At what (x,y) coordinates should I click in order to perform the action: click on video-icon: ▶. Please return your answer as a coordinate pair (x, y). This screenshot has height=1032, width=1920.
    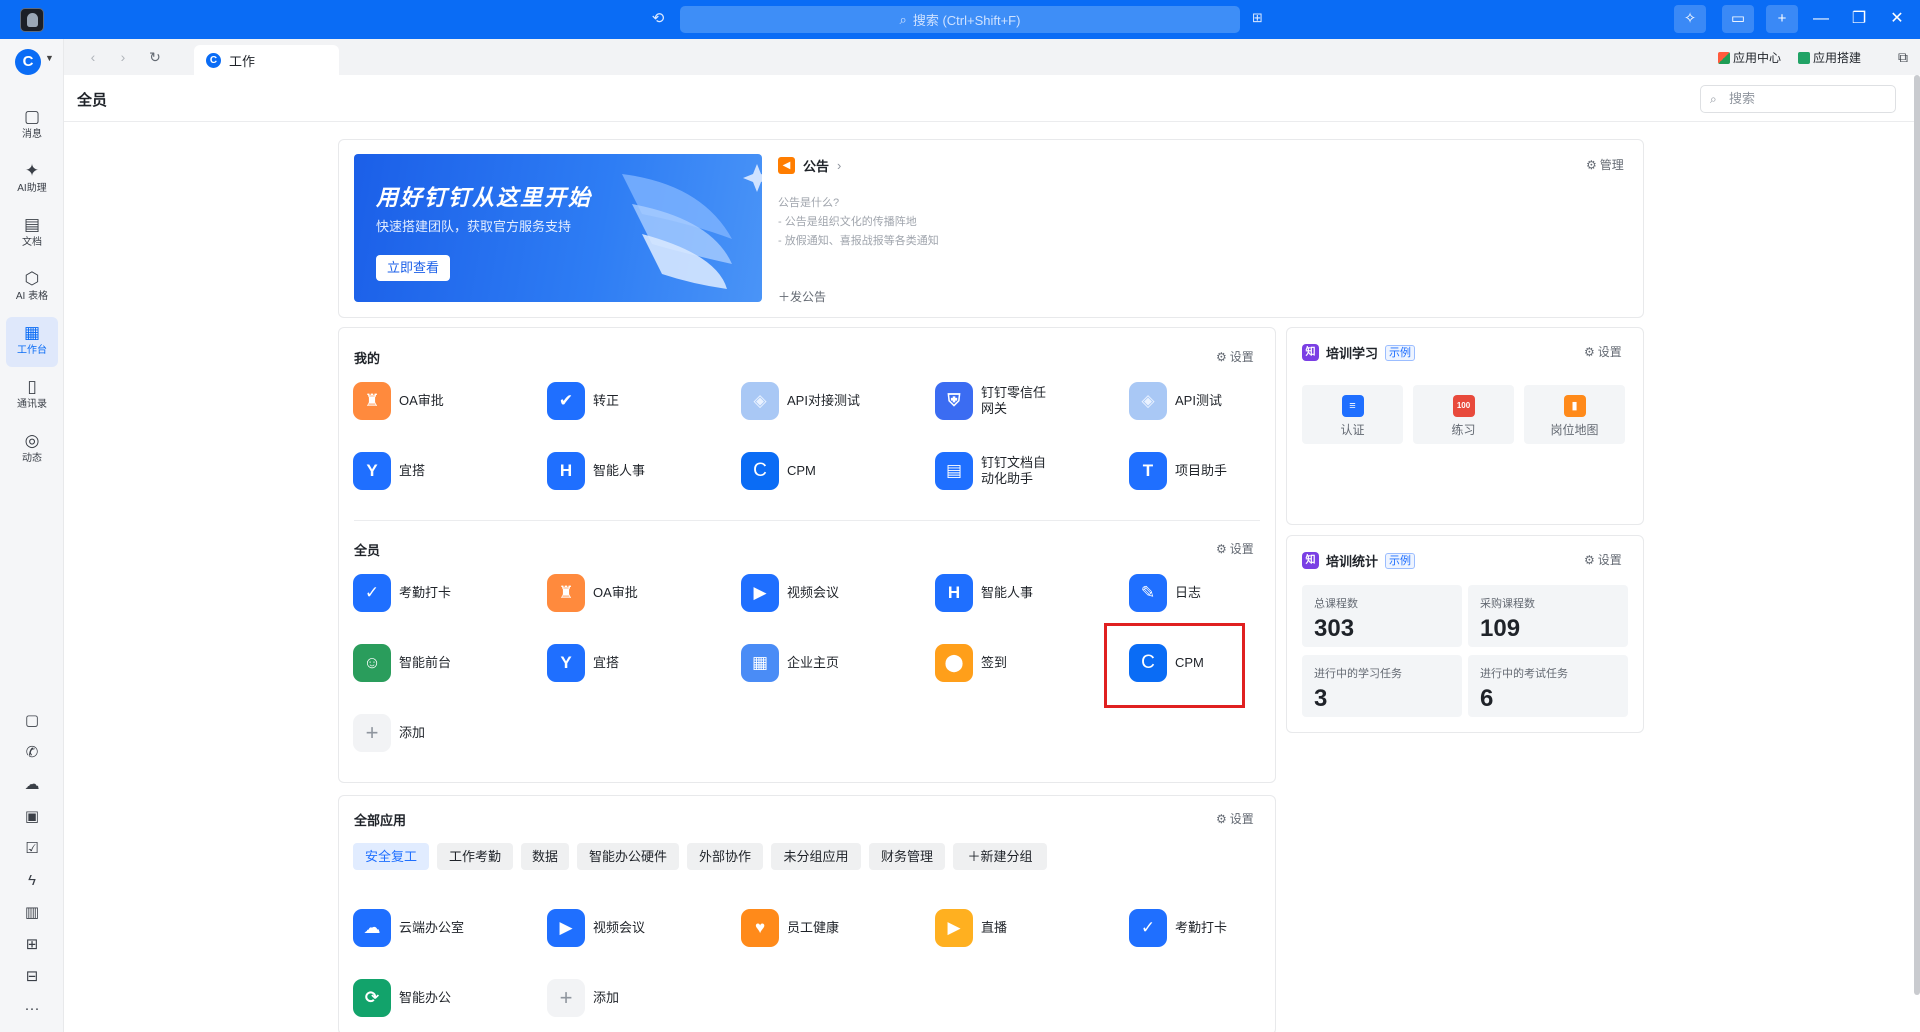
    Looking at the image, I should click on (566, 928).